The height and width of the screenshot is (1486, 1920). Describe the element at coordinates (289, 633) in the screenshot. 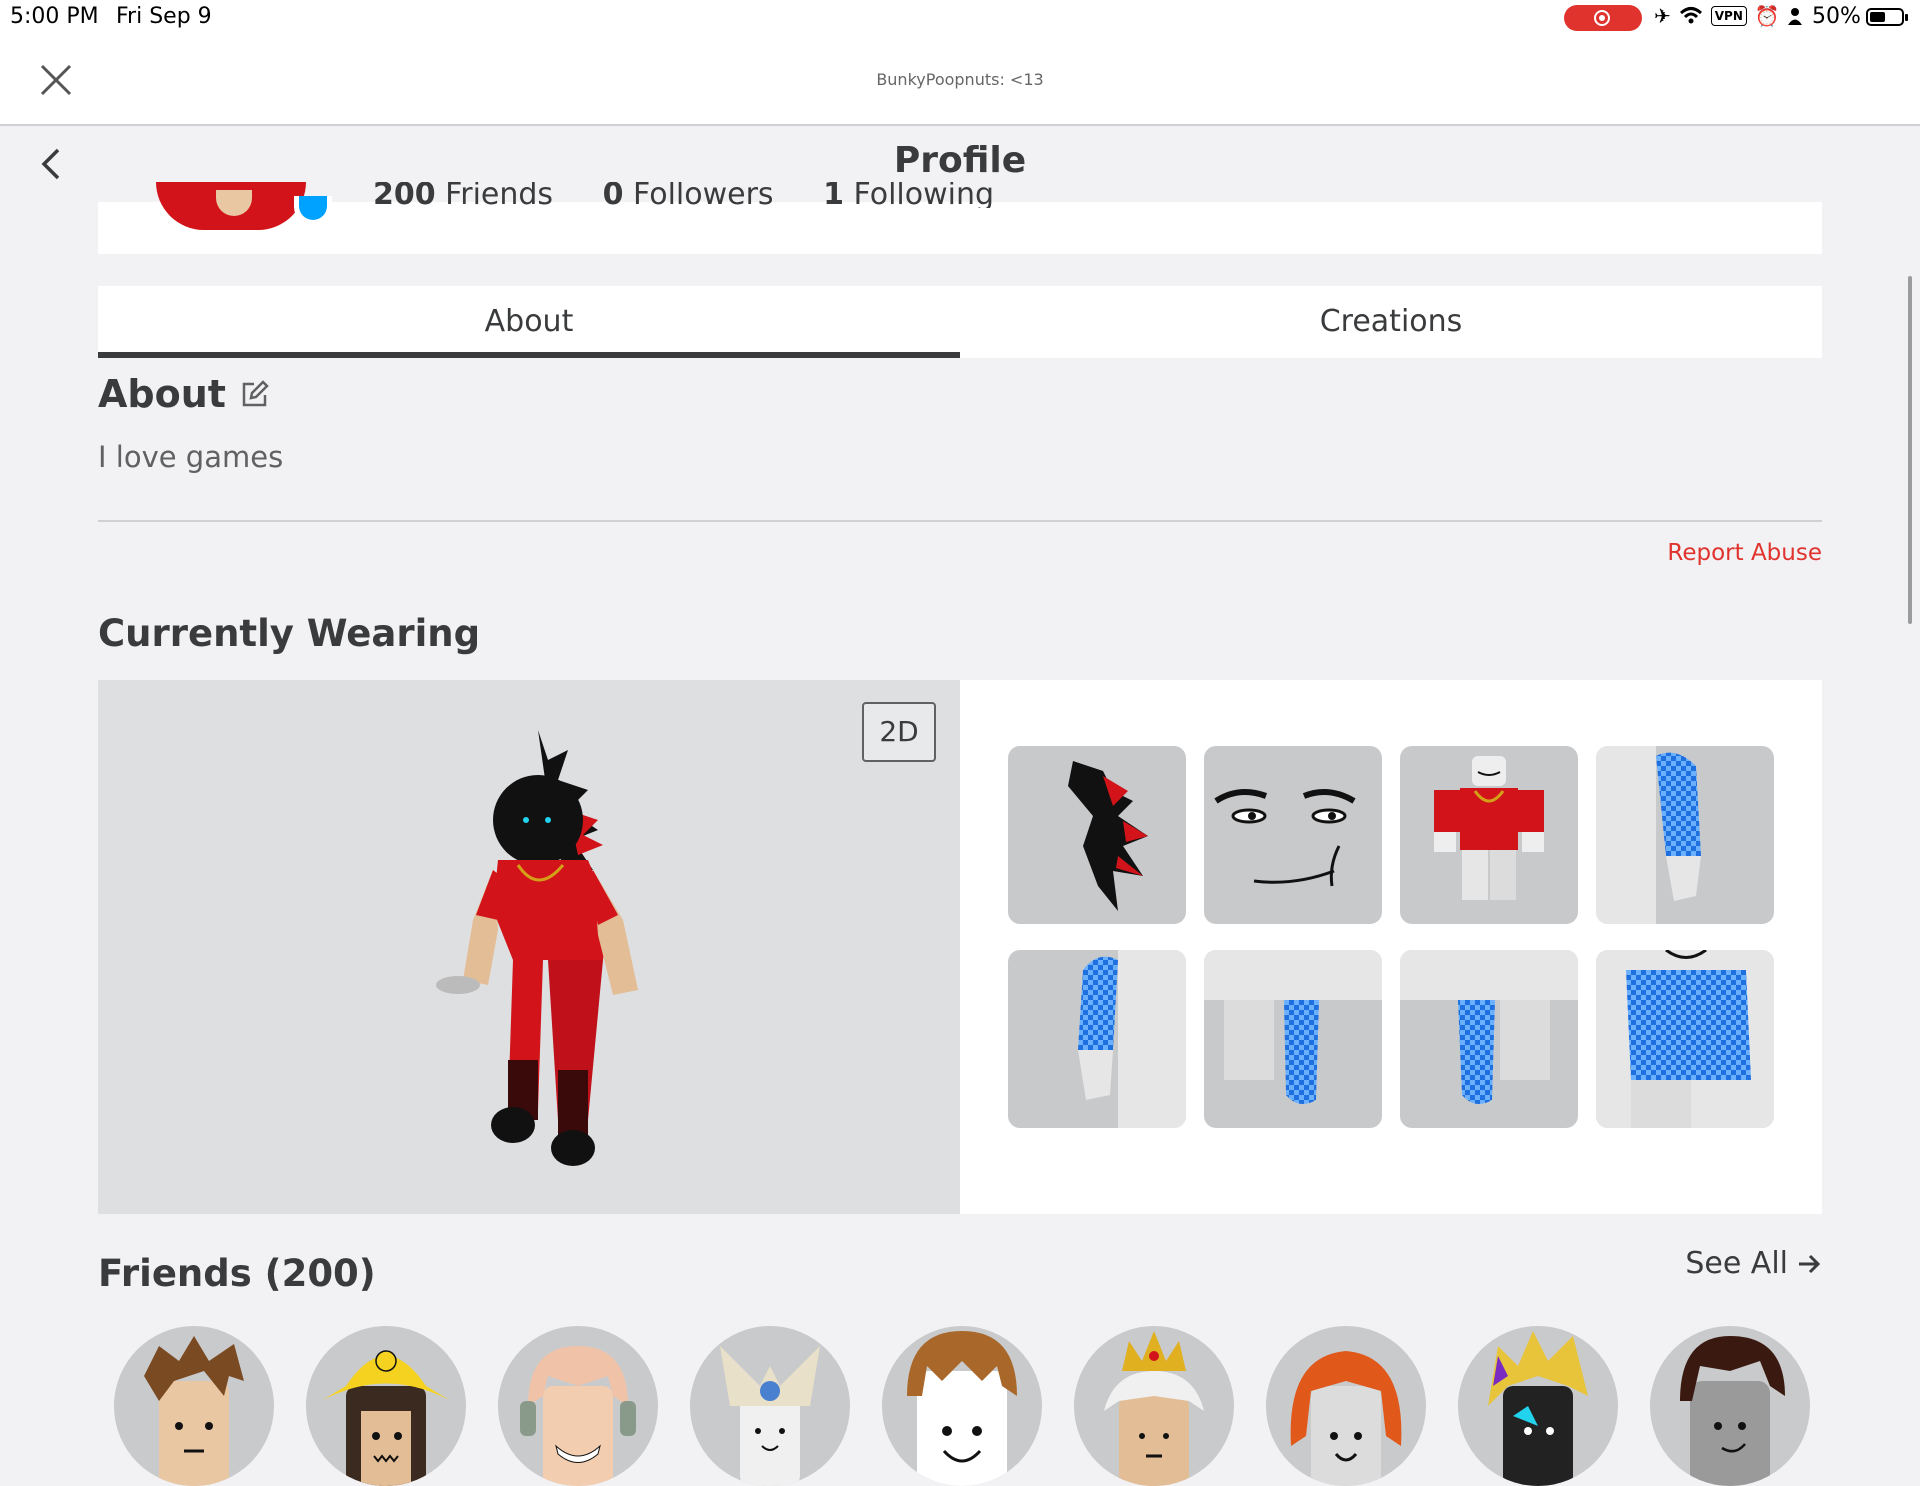

I see `currently-wearing-title: Currently Wearing` at that location.